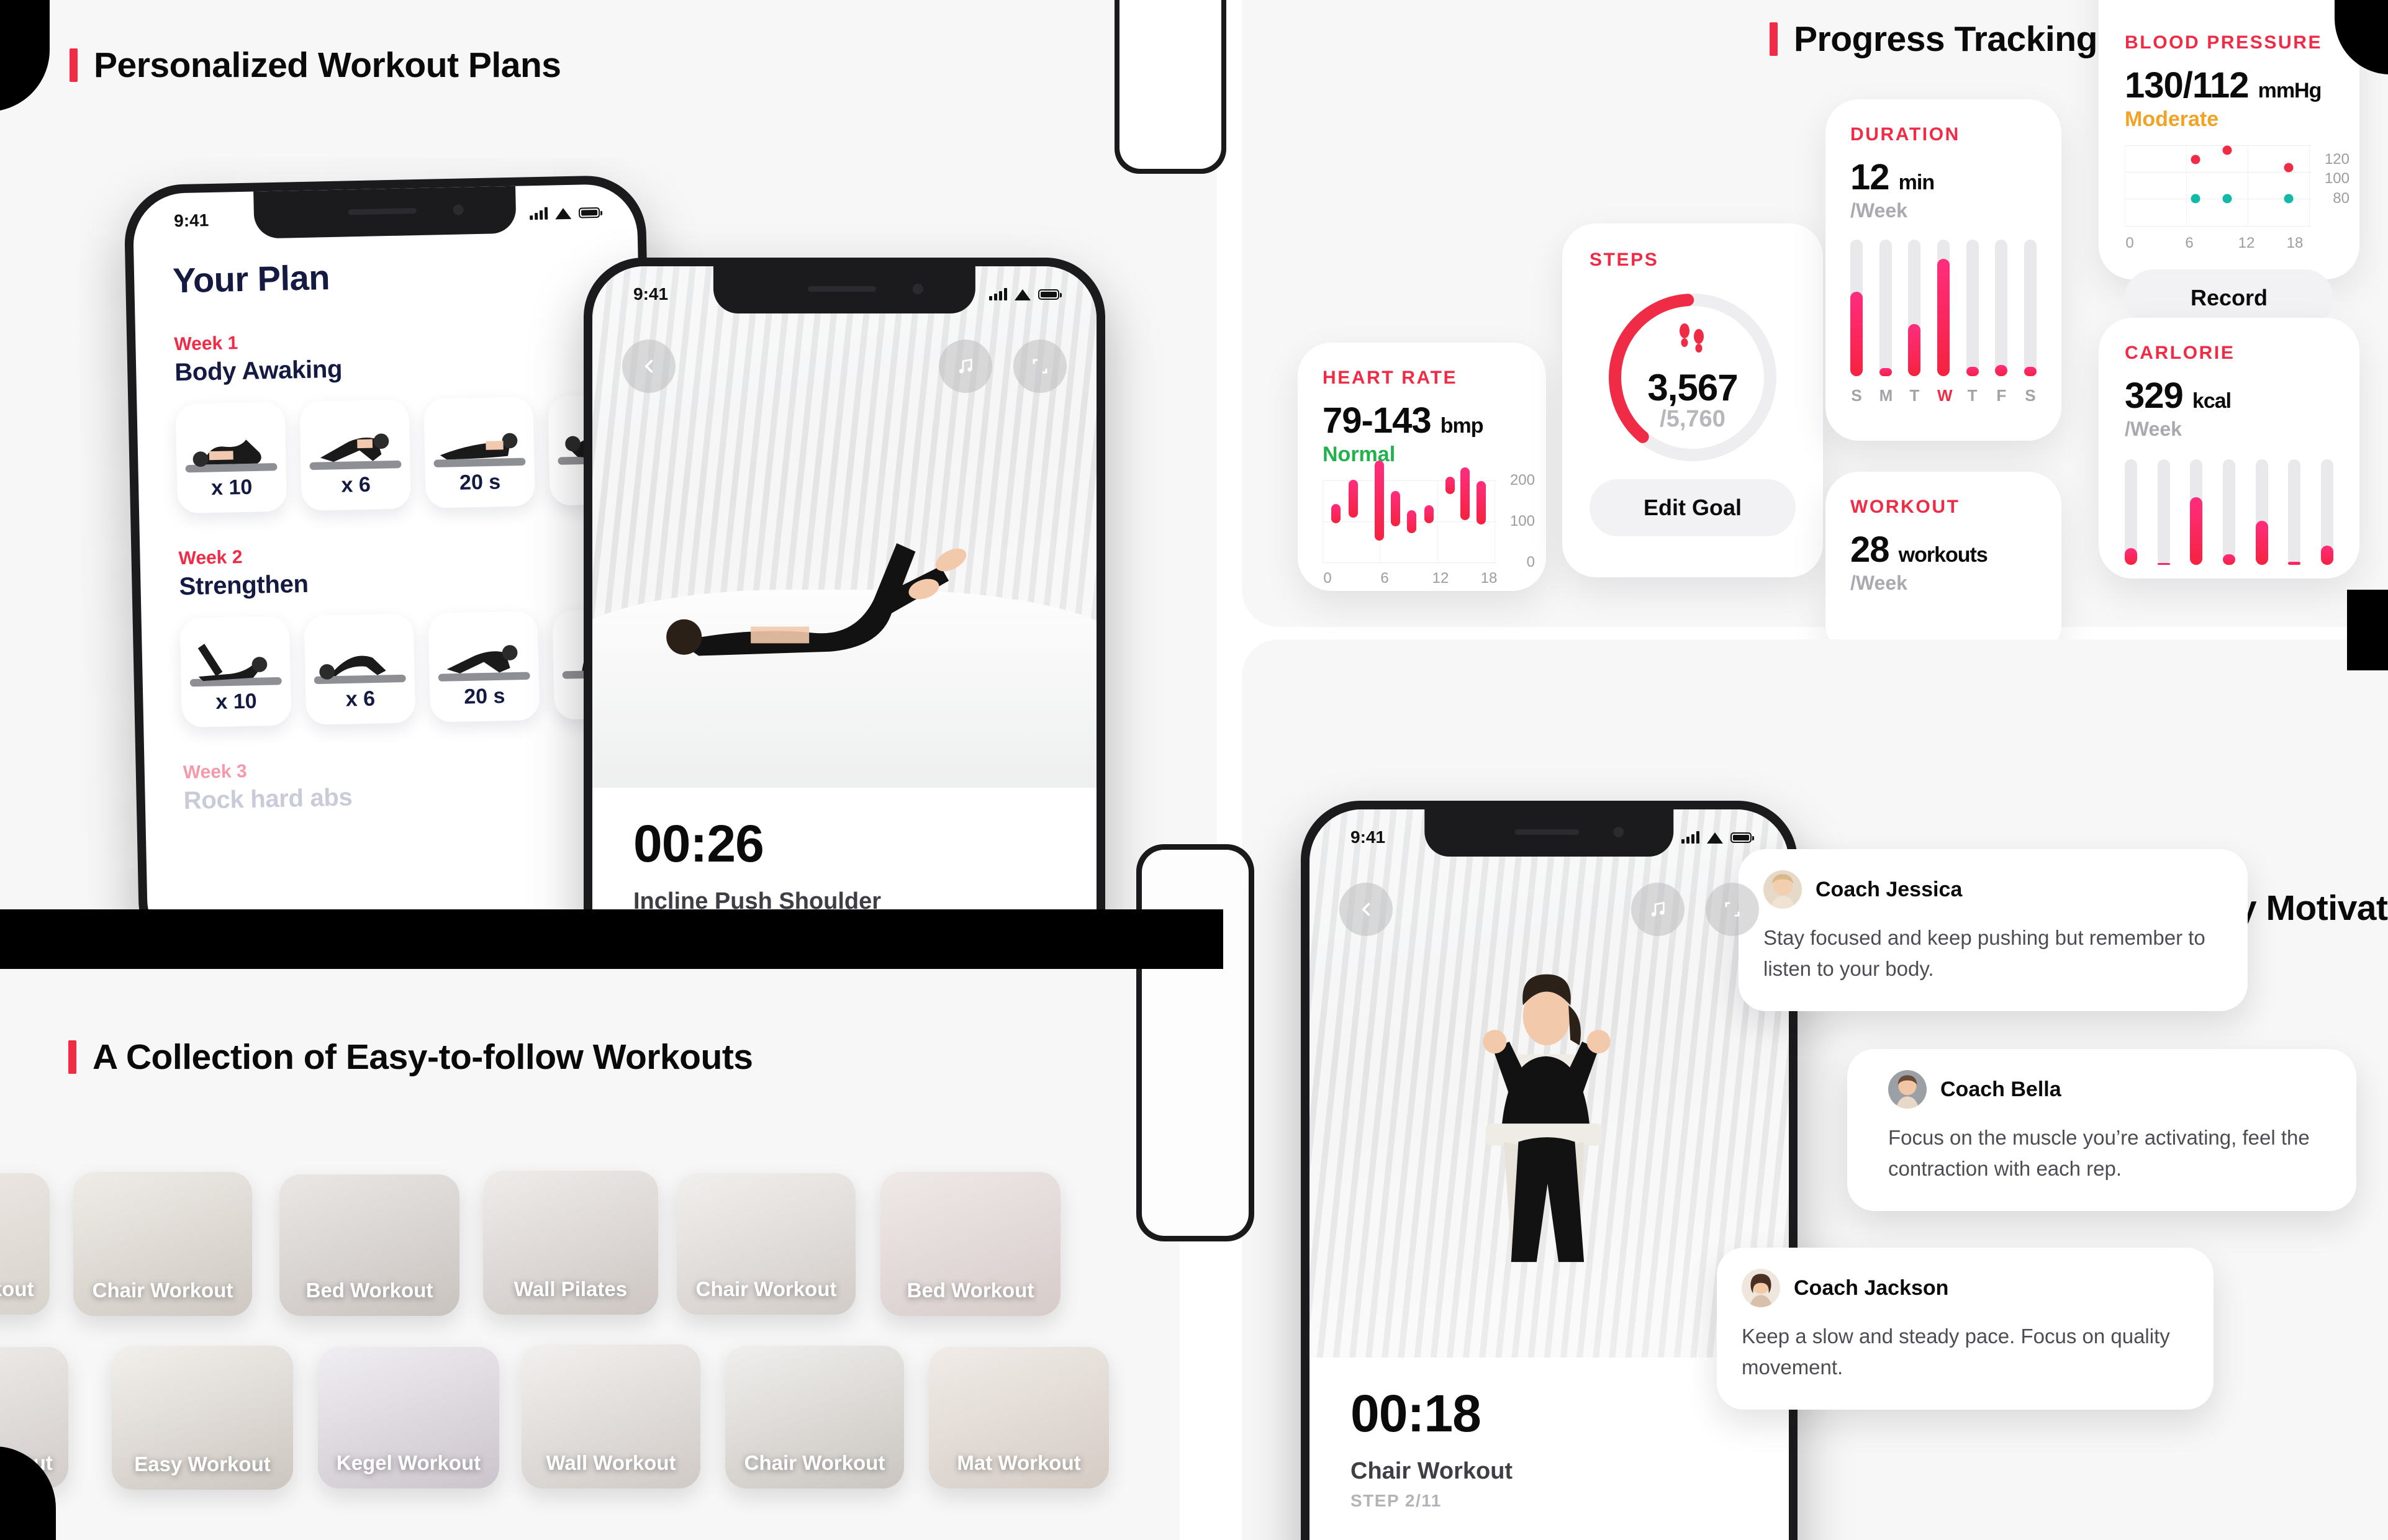 The width and height of the screenshot is (2388, 1540). I want to click on workout-tile-label: Wall Workout, so click(611, 1462).